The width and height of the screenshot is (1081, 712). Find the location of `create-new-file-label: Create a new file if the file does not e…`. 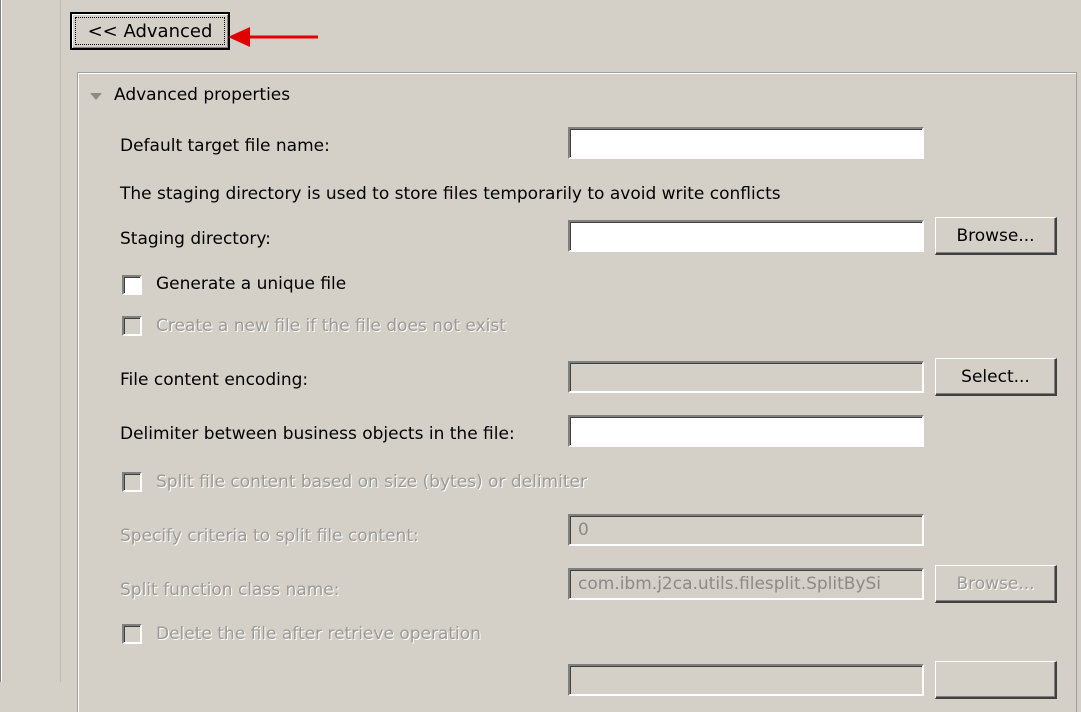

create-new-file-label: Create a new file if the file does not e… is located at coordinates (331, 326).